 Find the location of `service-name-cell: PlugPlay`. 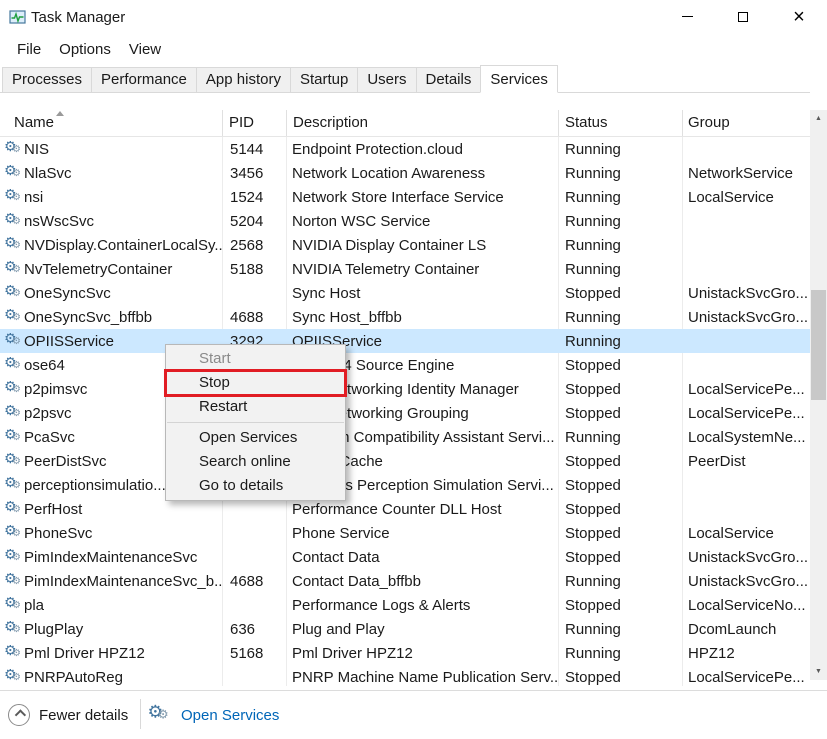

service-name-cell: PlugPlay is located at coordinates (111, 629).